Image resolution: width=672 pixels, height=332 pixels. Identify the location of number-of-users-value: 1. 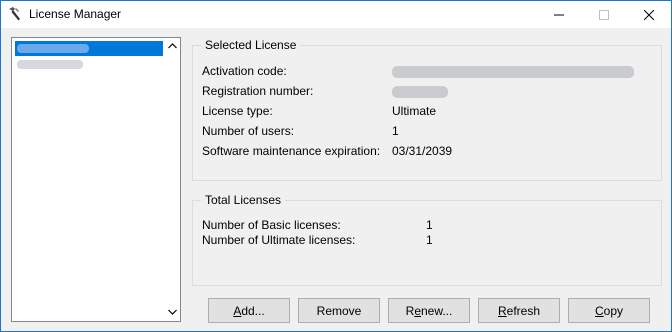
(395, 131).